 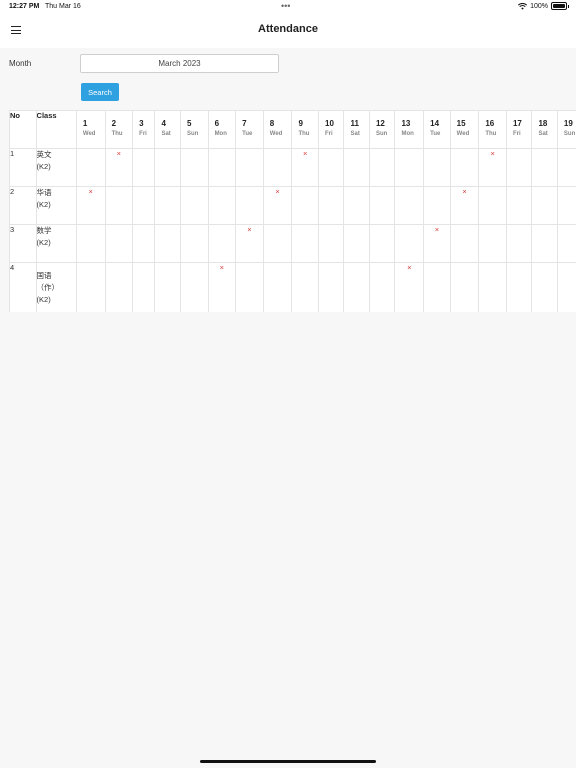 What do you see at coordinates (100, 92) in the screenshot?
I see `search-button: Search` at bounding box center [100, 92].